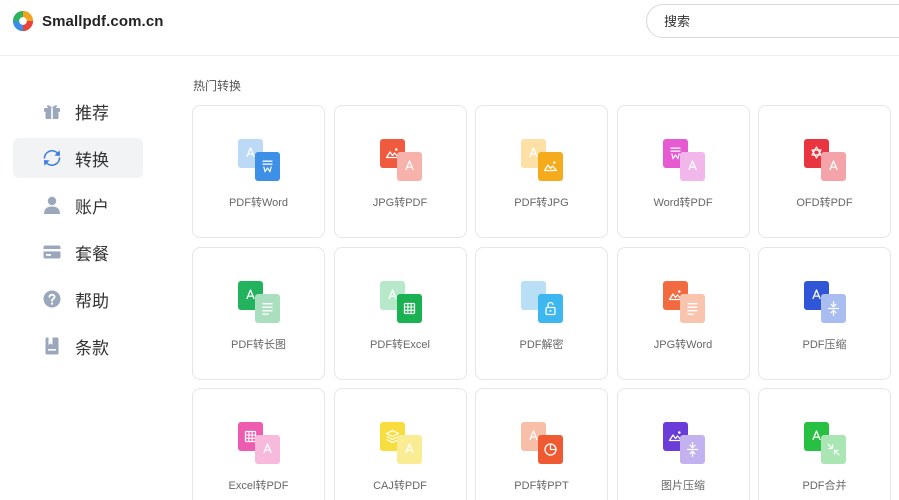 The width and height of the screenshot is (899, 500). I want to click on brand-logo: Smallpdf.com.cn, so click(88, 21).